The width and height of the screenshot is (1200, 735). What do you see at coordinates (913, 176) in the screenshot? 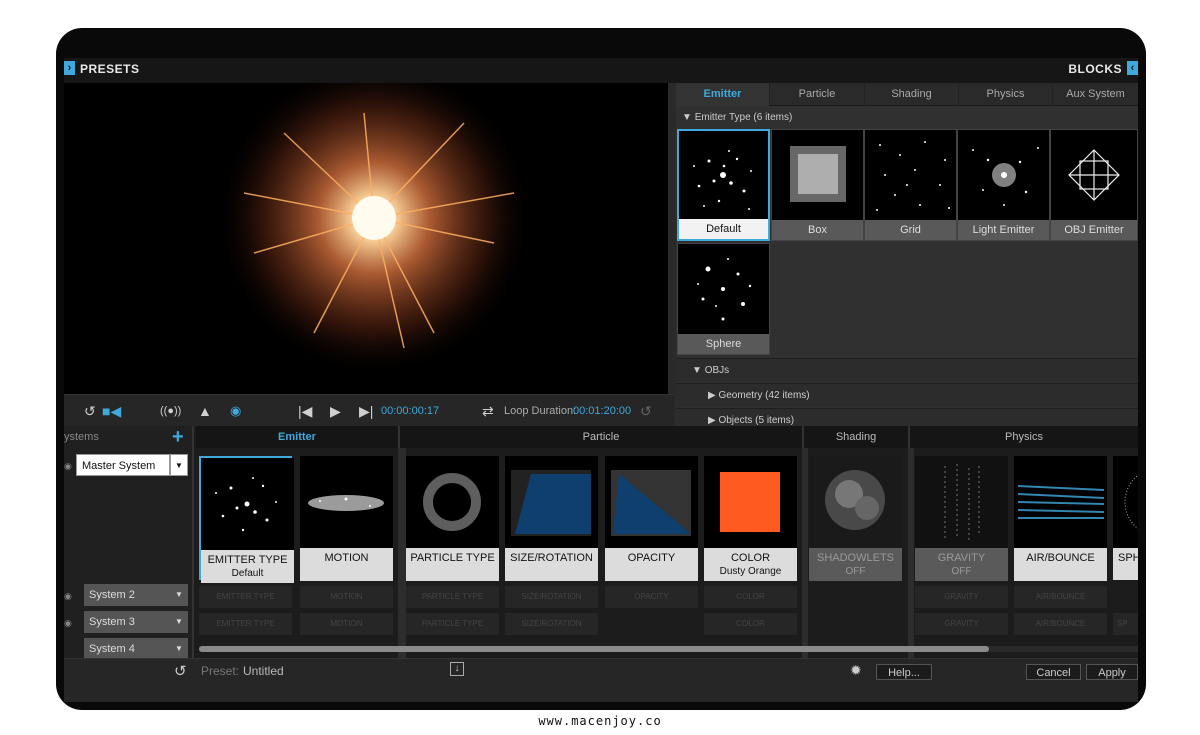
I see `grid-emitter-thumb` at bounding box center [913, 176].